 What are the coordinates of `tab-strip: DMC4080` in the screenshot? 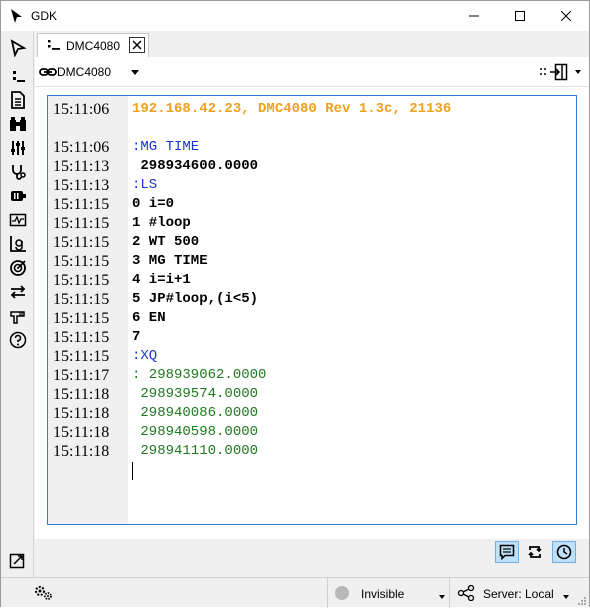 It's located at (312, 44).